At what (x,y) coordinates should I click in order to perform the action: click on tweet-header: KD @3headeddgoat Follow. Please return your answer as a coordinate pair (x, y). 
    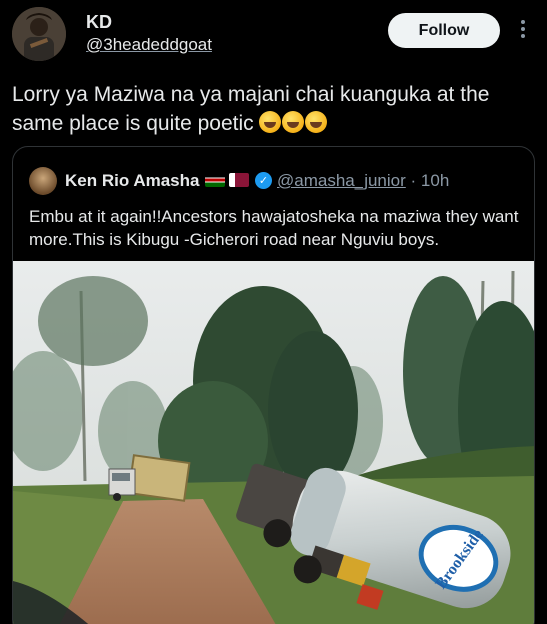
    Looking at the image, I should click on (273, 36).